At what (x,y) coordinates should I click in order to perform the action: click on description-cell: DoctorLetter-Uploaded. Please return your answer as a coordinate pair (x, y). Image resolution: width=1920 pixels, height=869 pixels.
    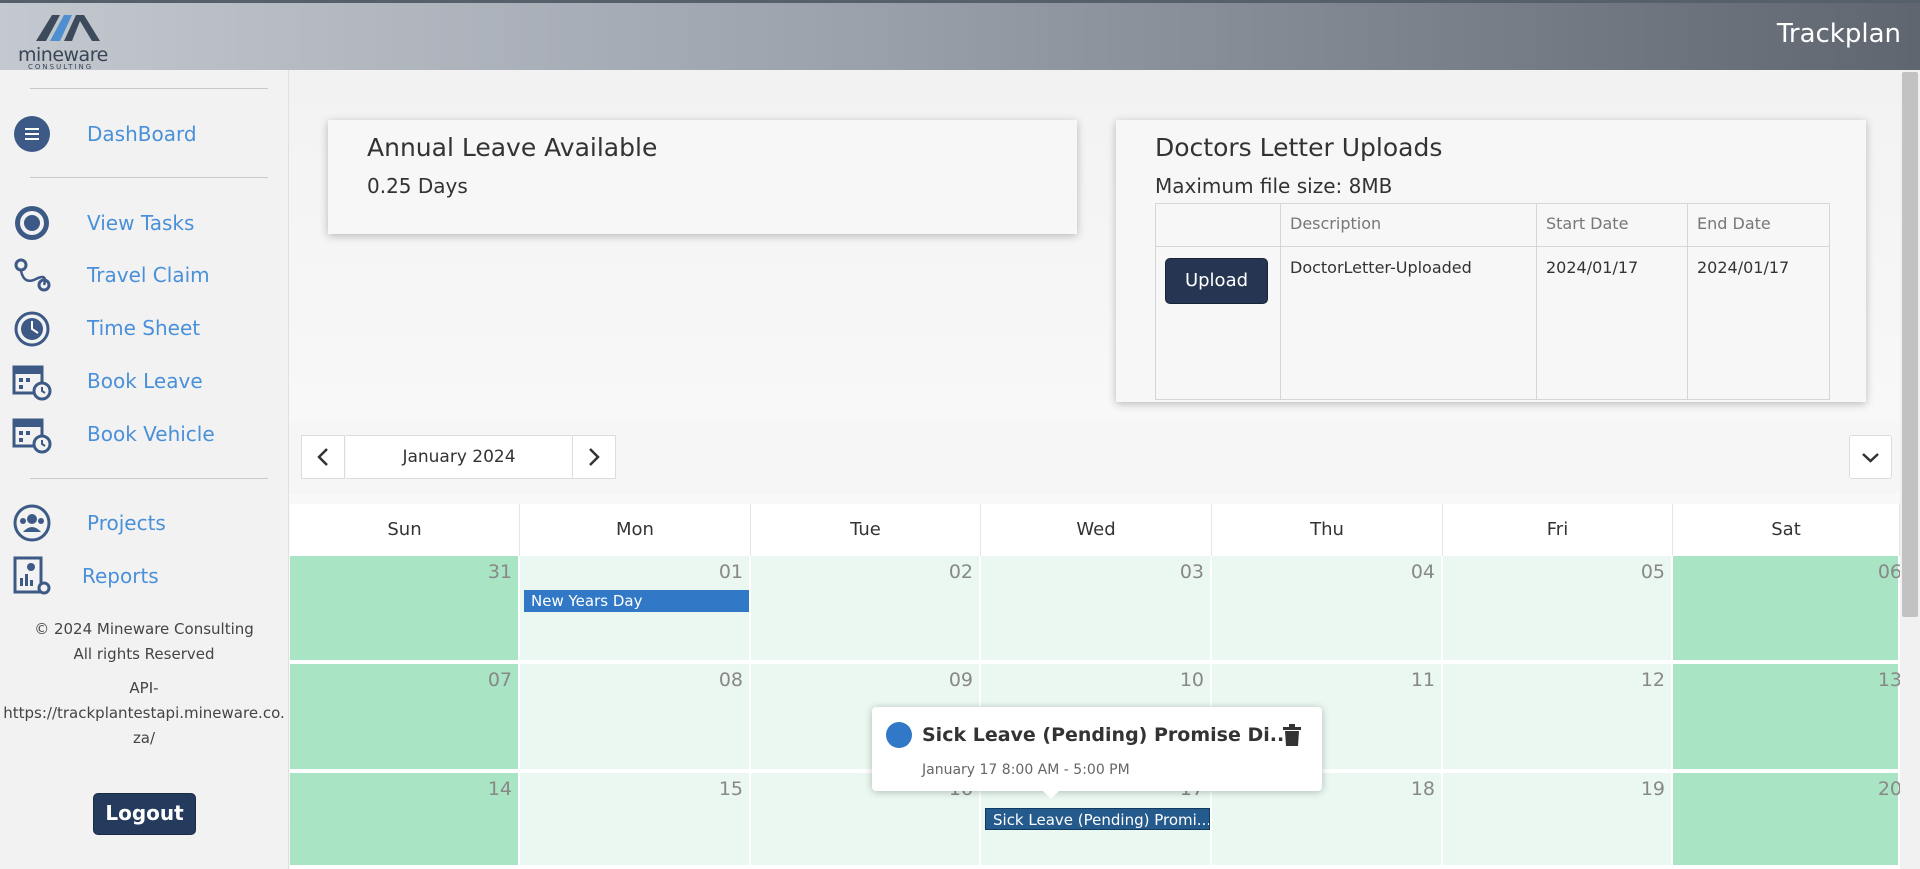
    Looking at the image, I should click on (1408, 323).